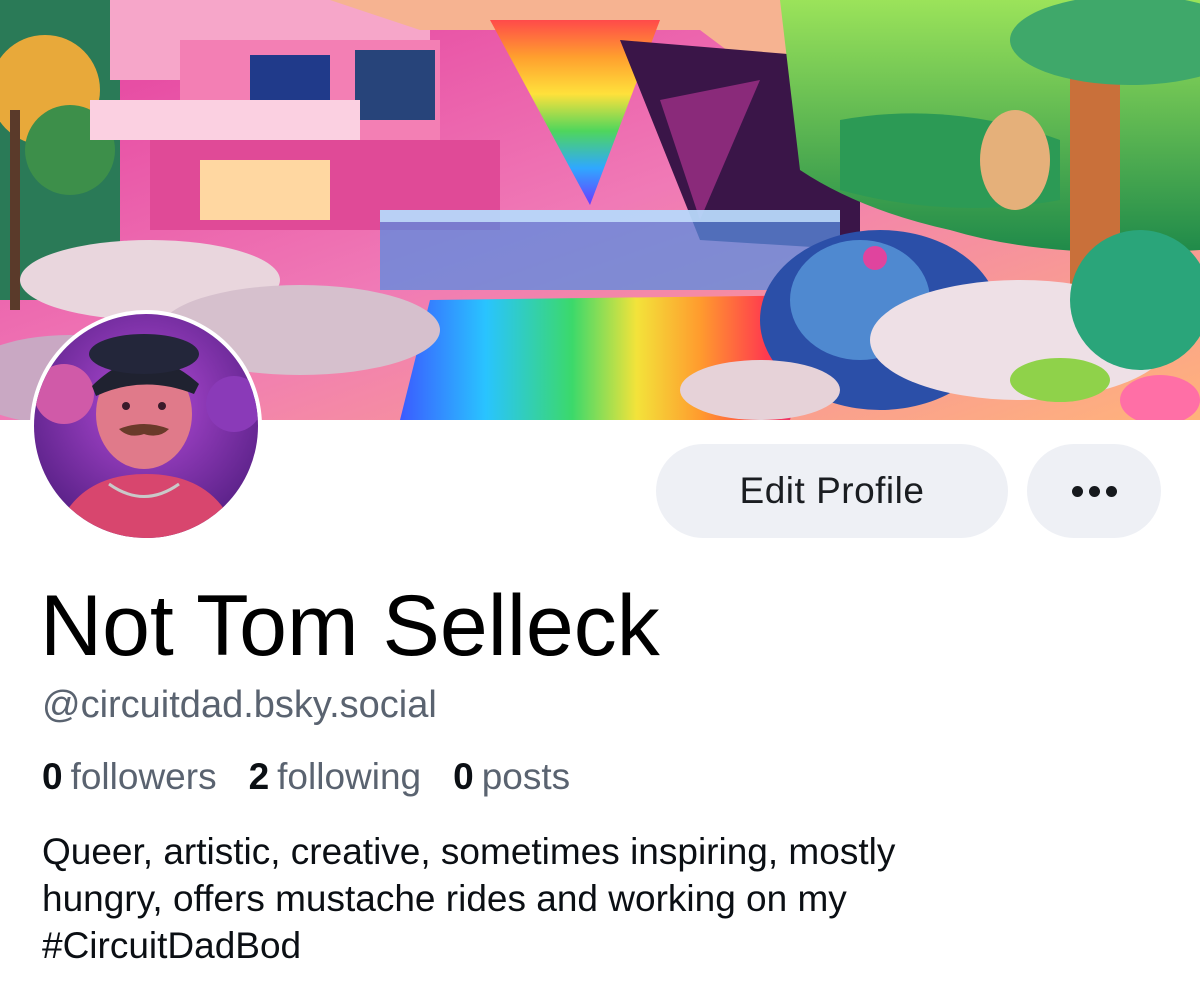  I want to click on ellipsis-icon, so click(1094, 491).